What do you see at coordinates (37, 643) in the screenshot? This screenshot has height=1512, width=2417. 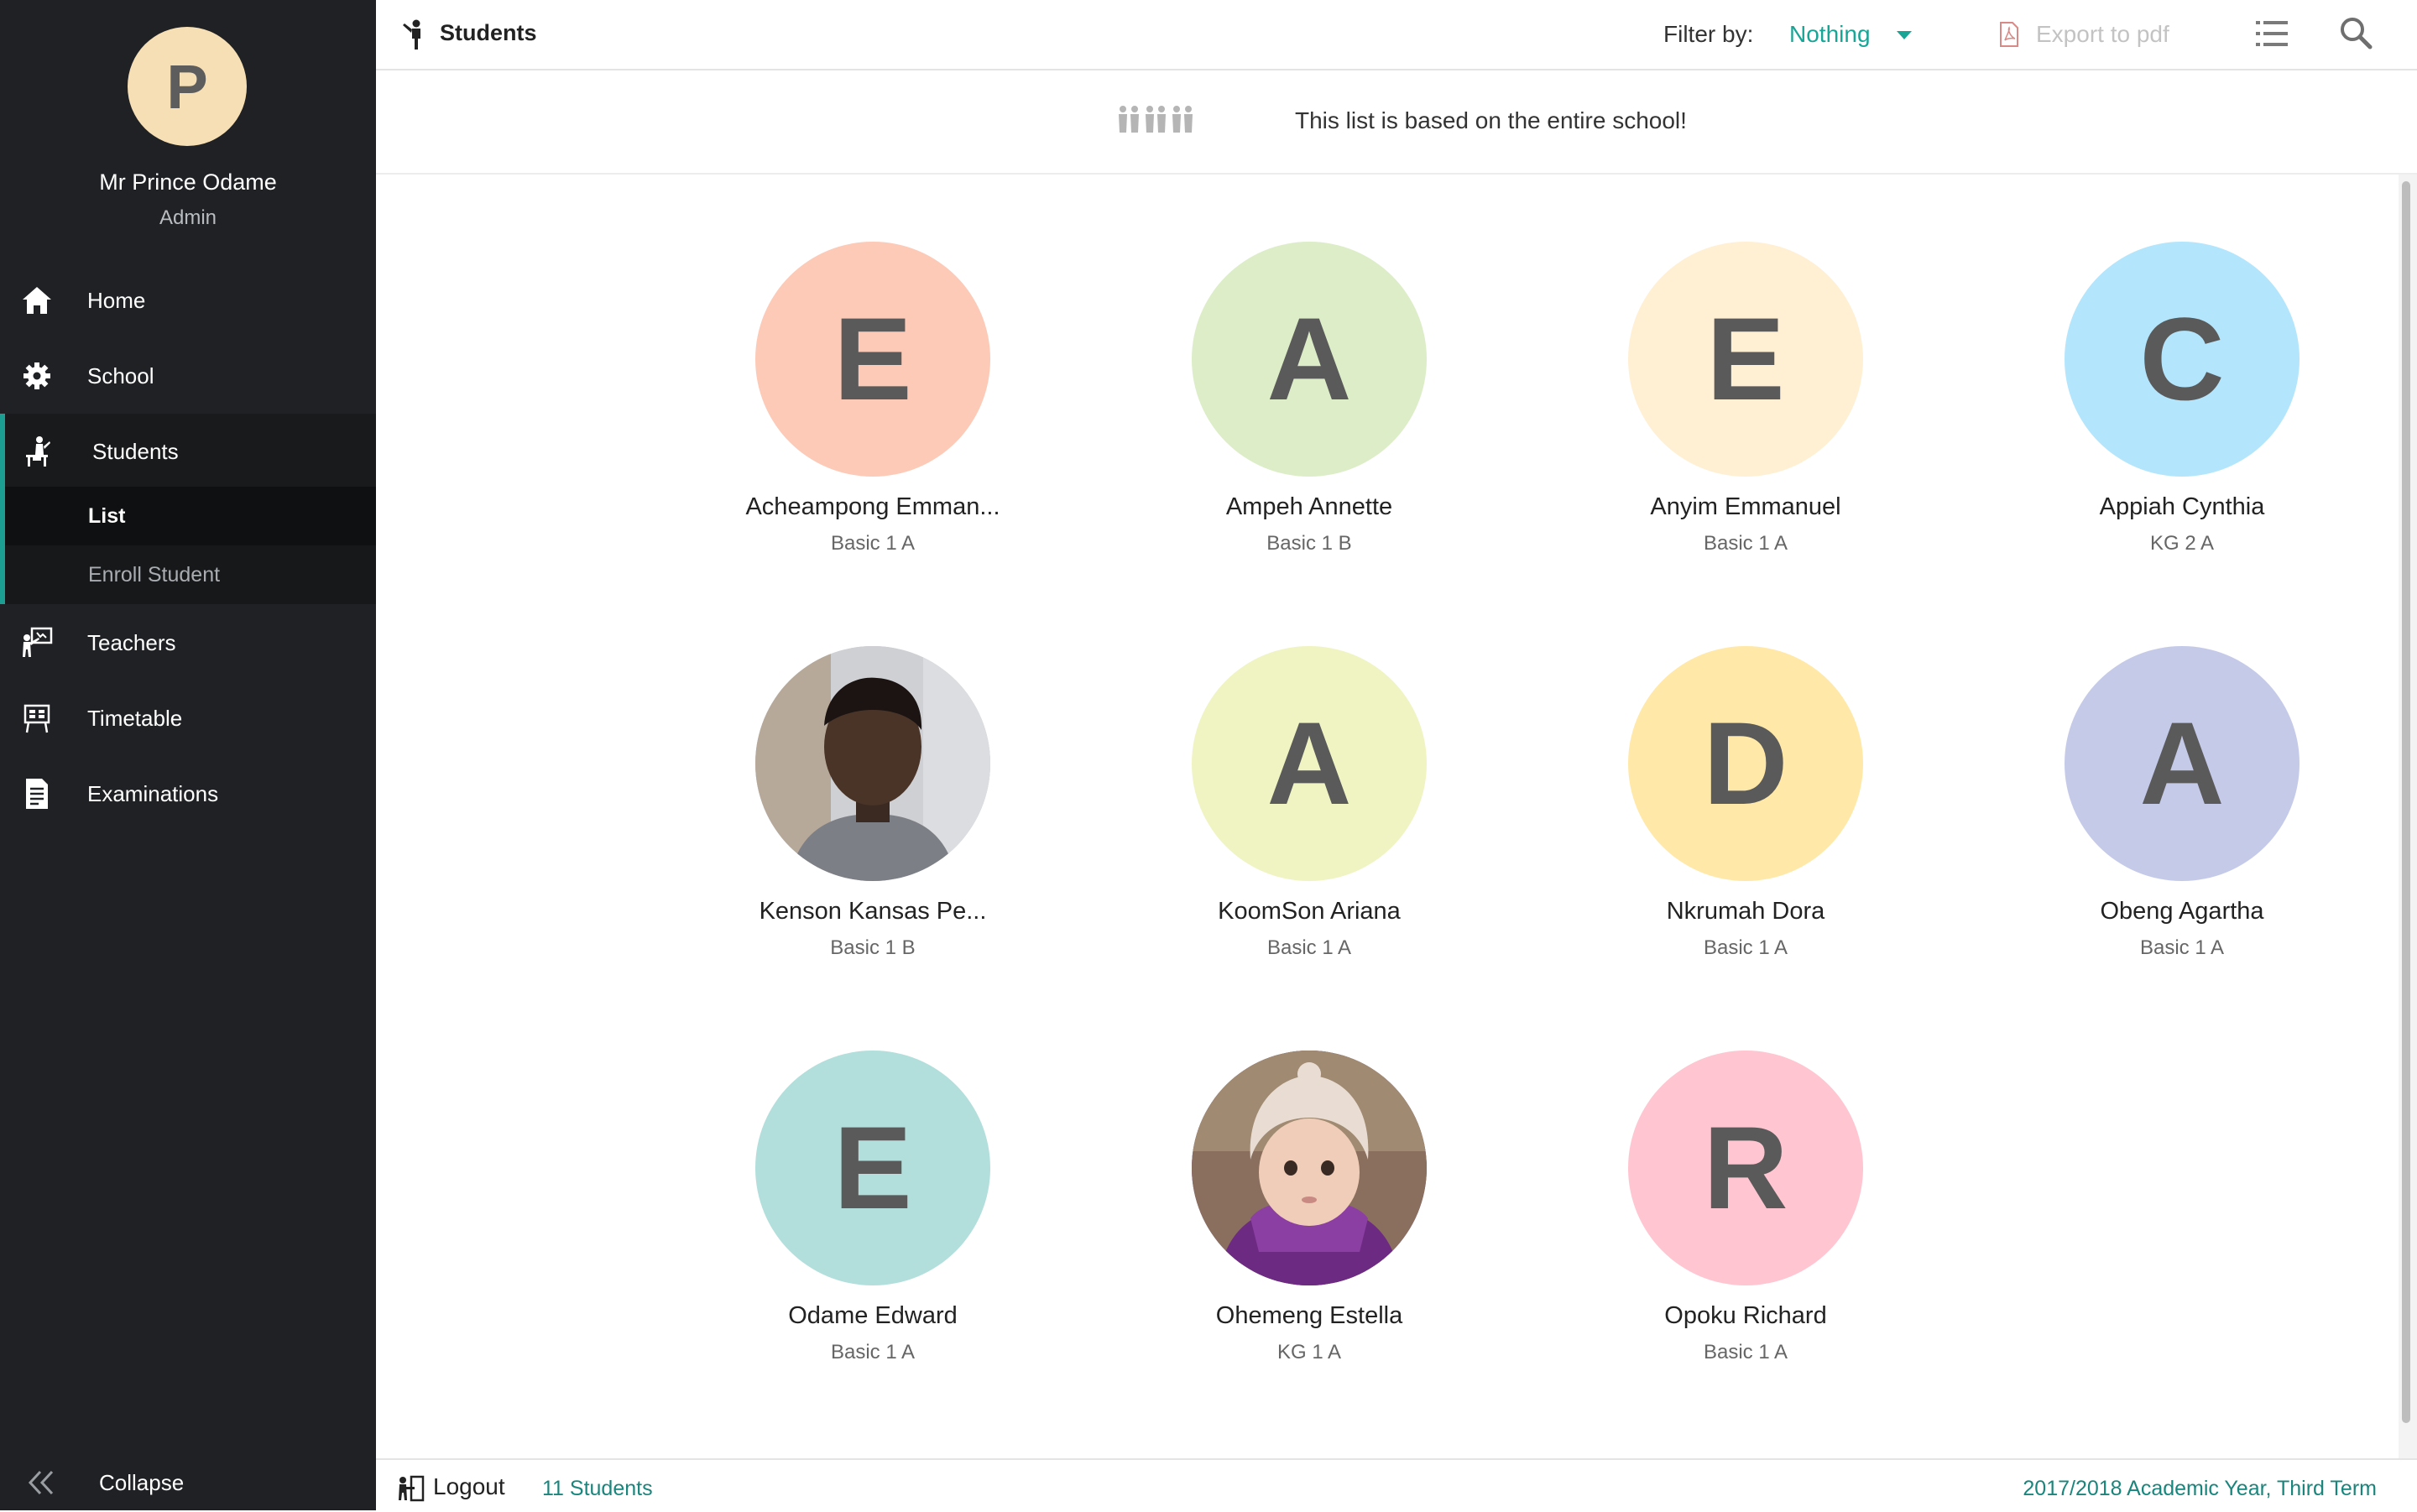 I see `teacher-board-icon` at bounding box center [37, 643].